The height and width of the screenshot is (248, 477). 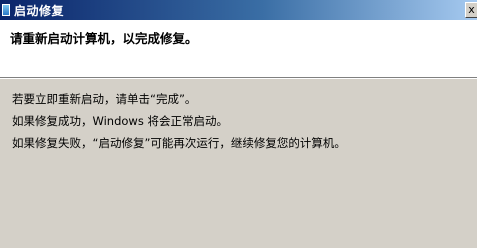 What do you see at coordinates (6, 10) in the screenshot?
I see `startup-repair-icon` at bounding box center [6, 10].